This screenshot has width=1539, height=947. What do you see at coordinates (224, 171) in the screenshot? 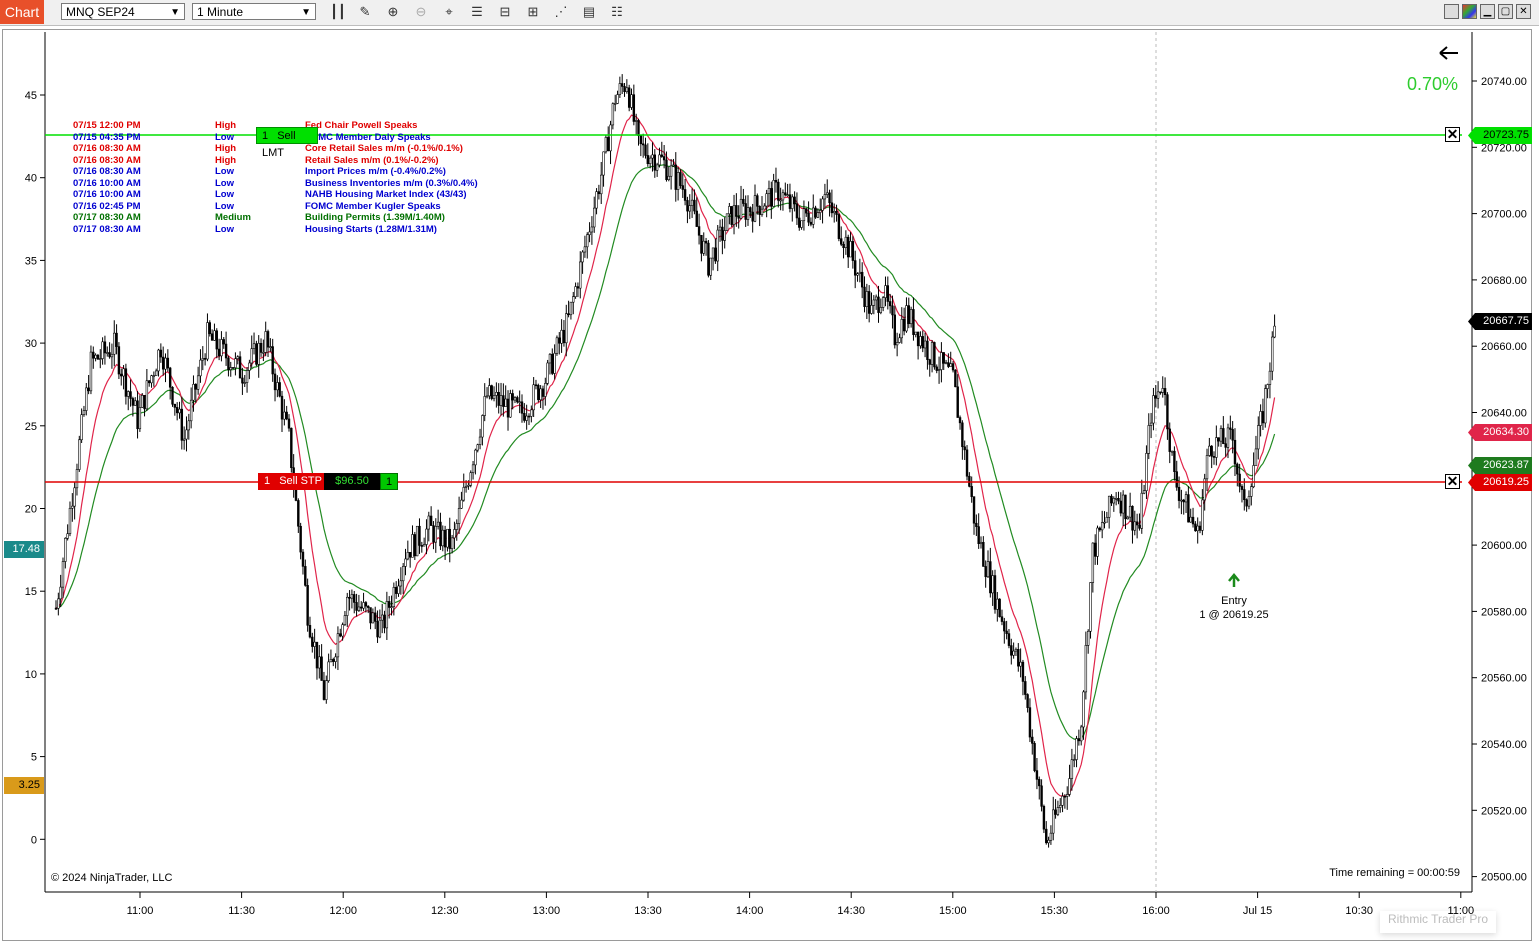
I see `event-impact: Low` at bounding box center [224, 171].